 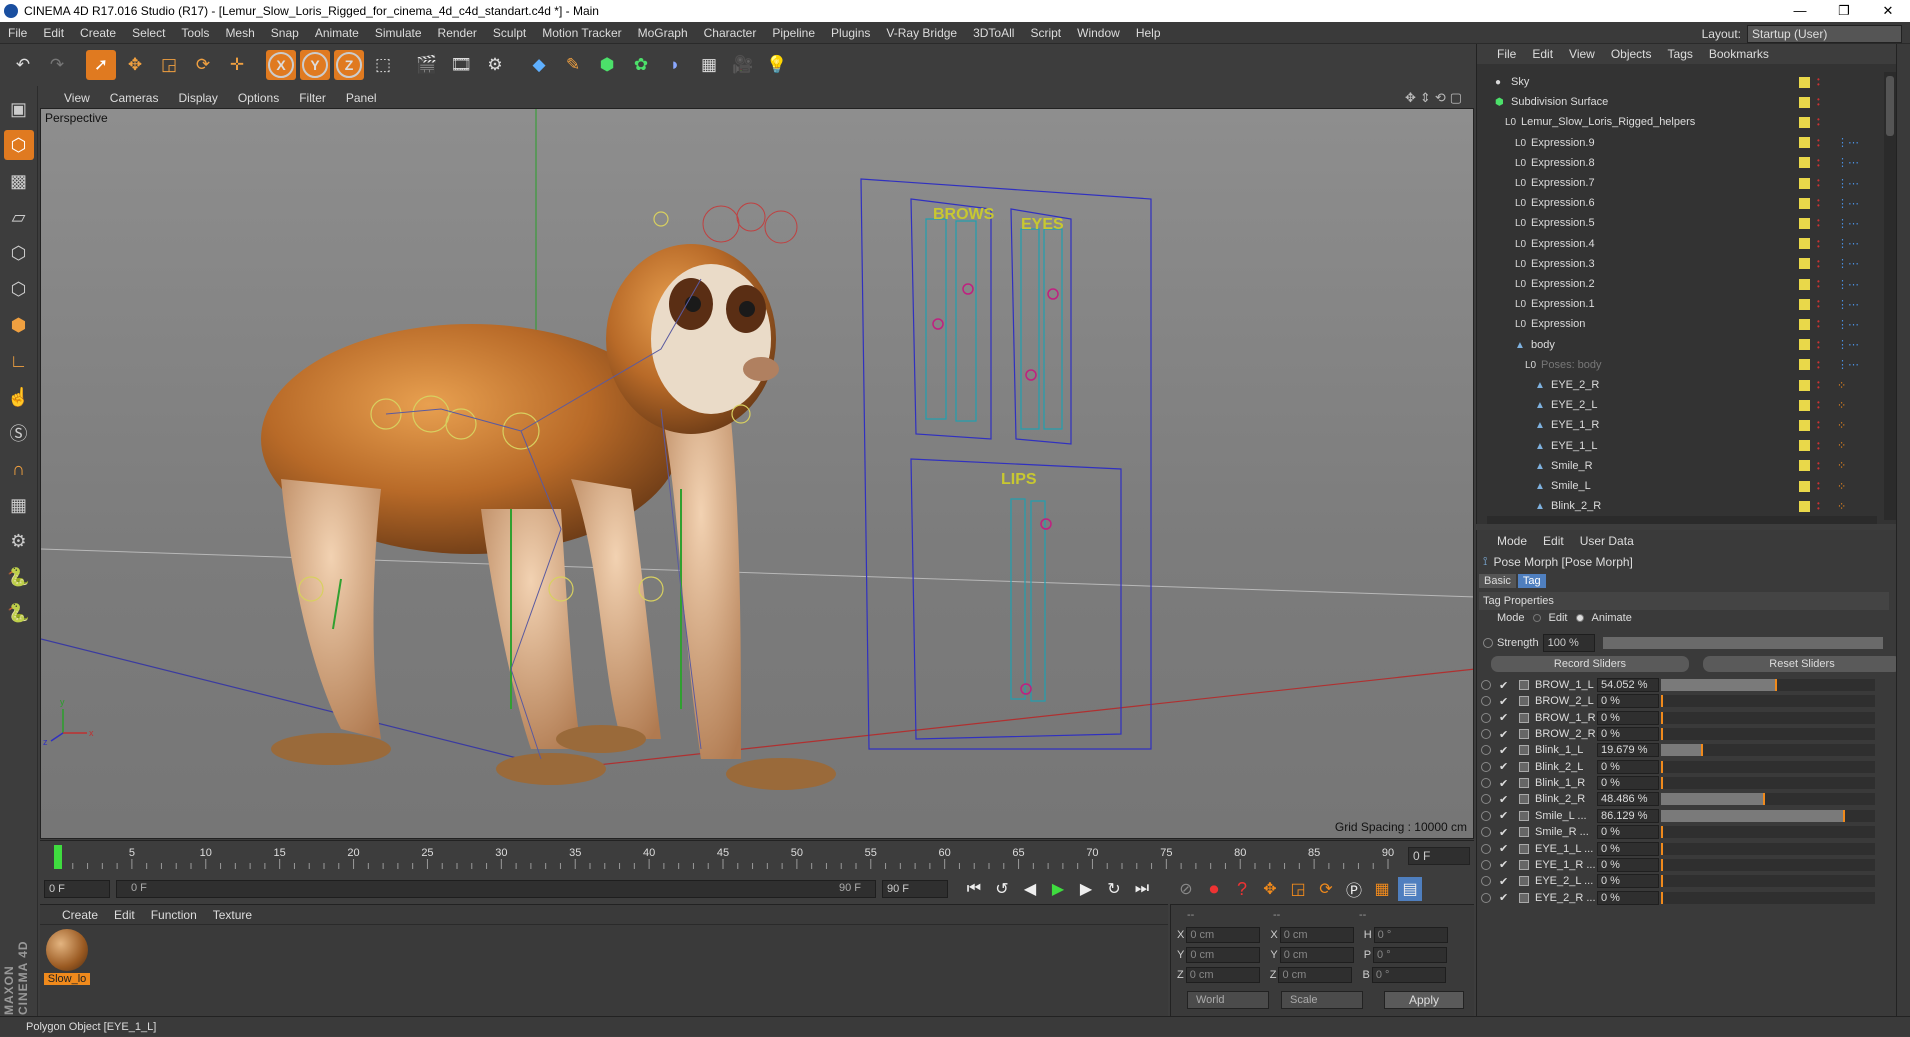 What do you see at coordinates (1628, 685) in the screenshot?
I see `morph-value-field: 54.052 %` at bounding box center [1628, 685].